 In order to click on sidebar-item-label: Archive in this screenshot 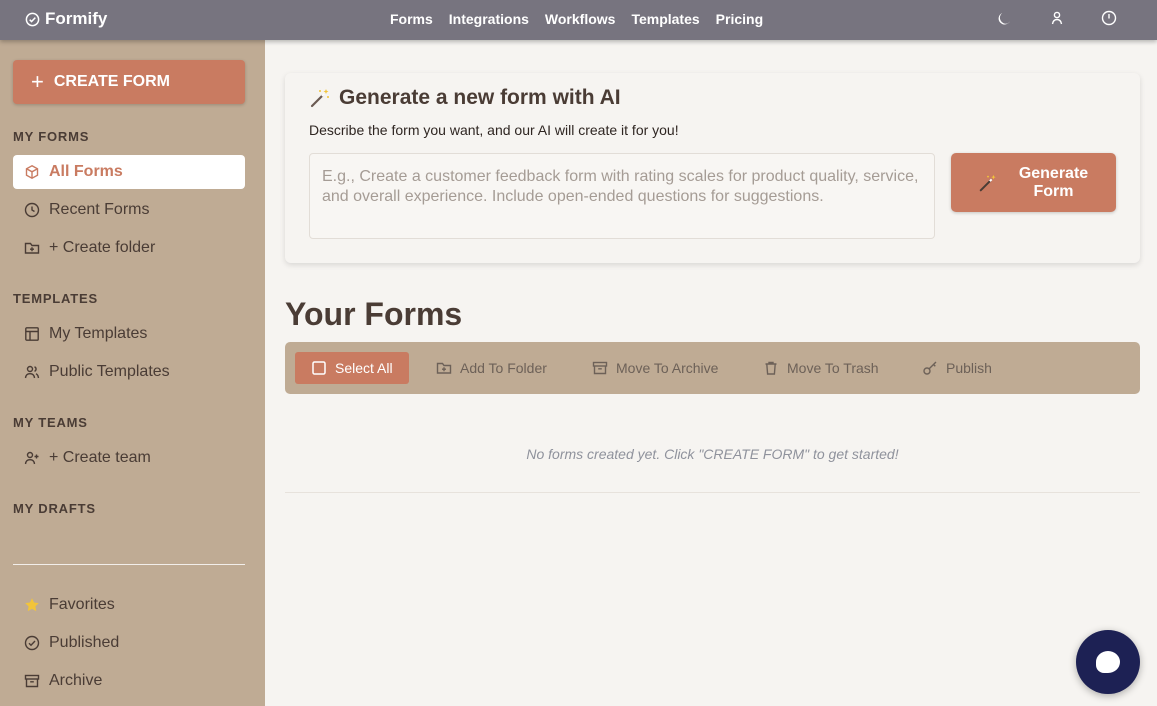, I will do `click(76, 680)`.